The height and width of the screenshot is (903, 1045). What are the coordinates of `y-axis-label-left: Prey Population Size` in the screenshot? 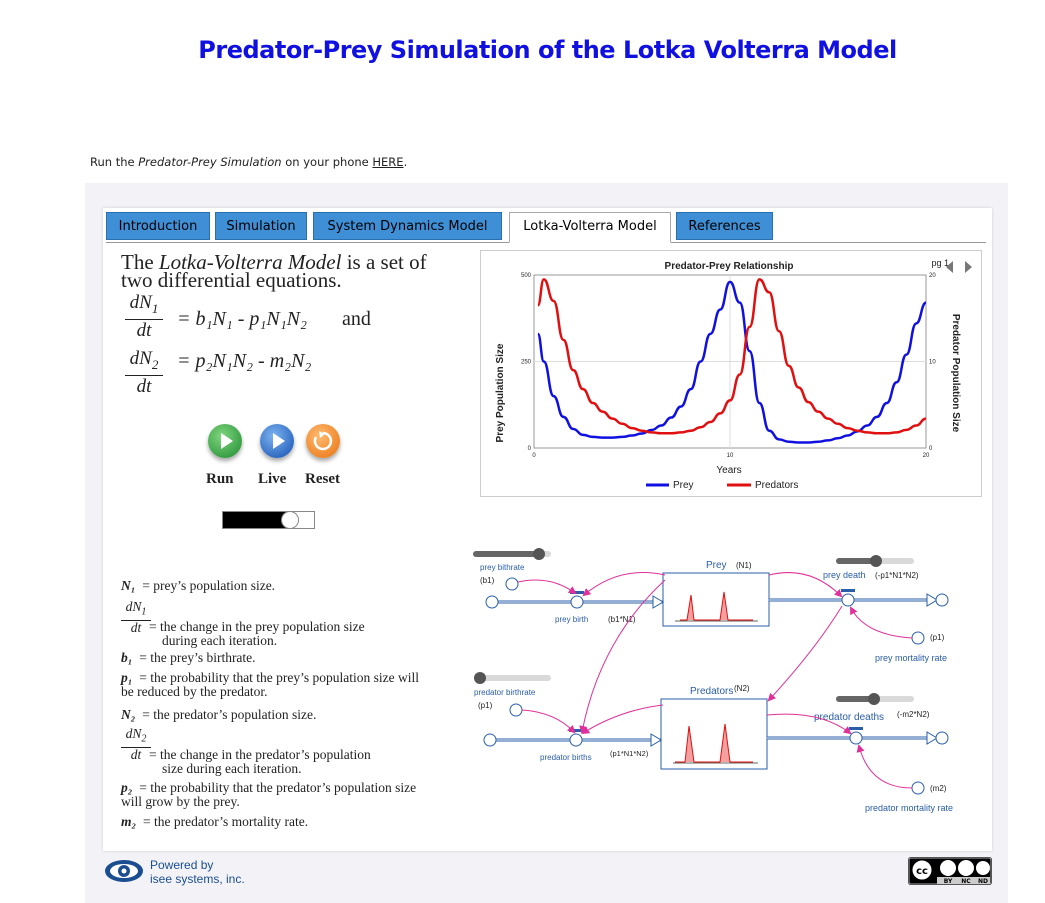 It's located at (500, 392).